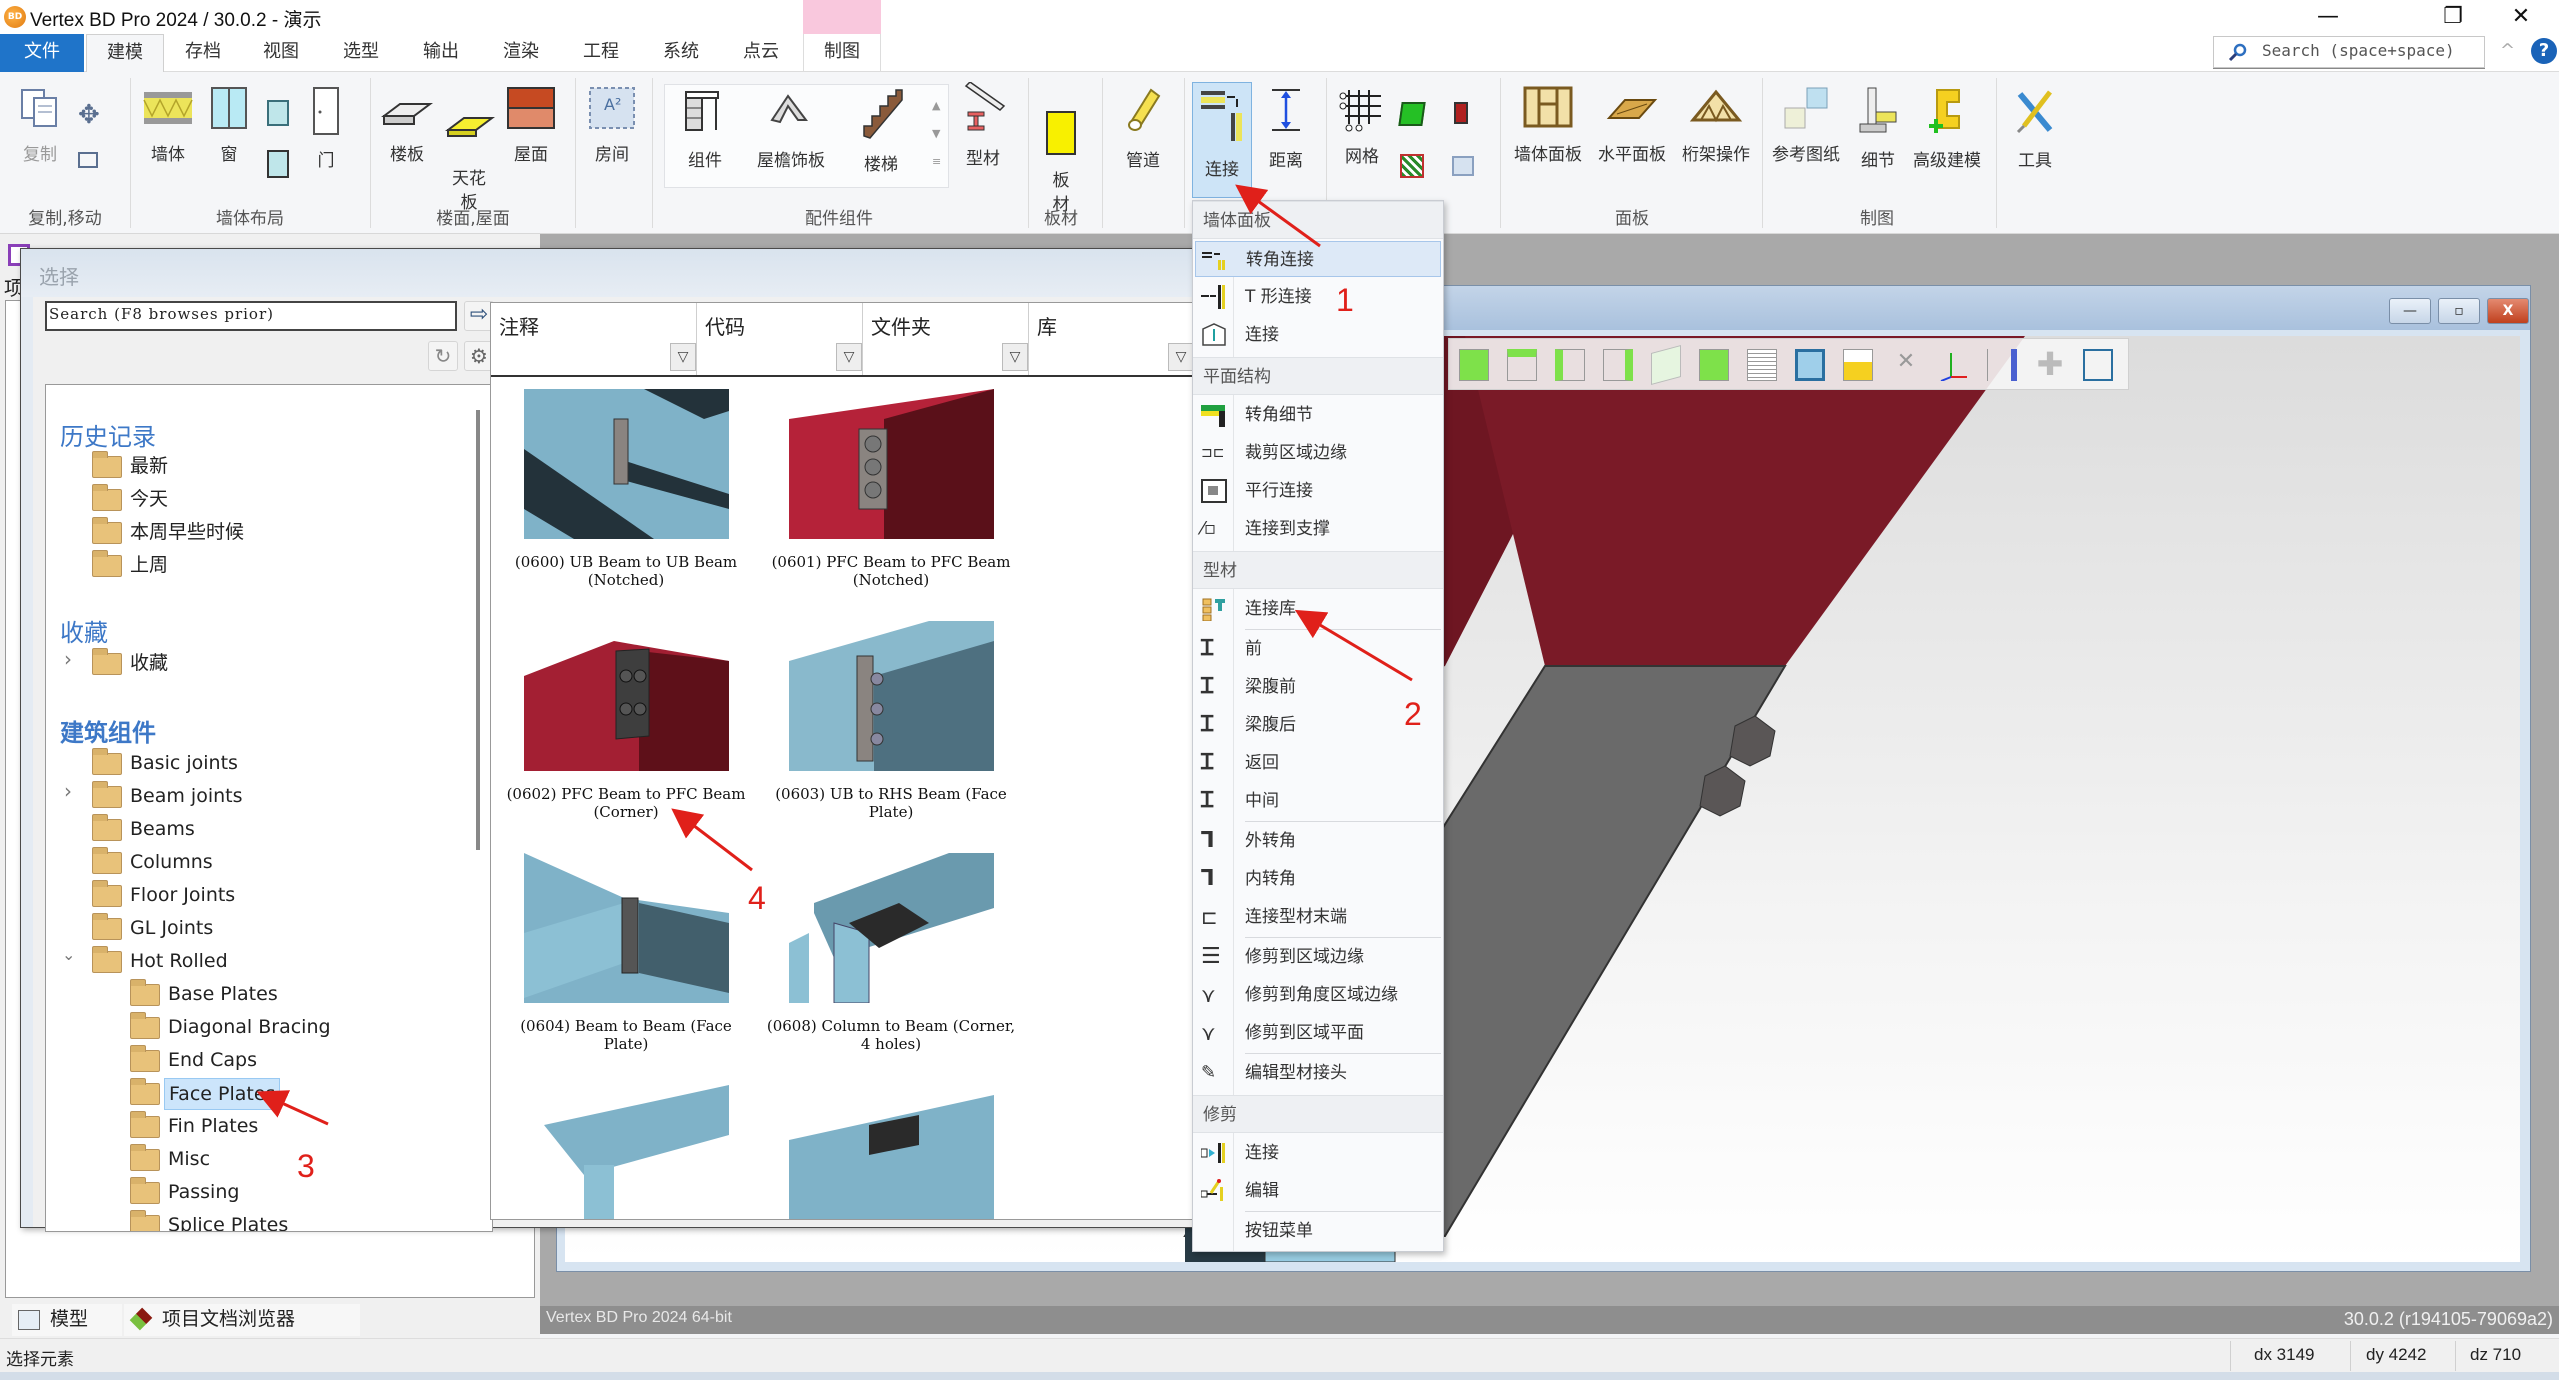  Describe the element at coordinates (1318, 917) in the screenshot. I see `menu-item-profile-end: ⊏ 连接型材末端` at that location.